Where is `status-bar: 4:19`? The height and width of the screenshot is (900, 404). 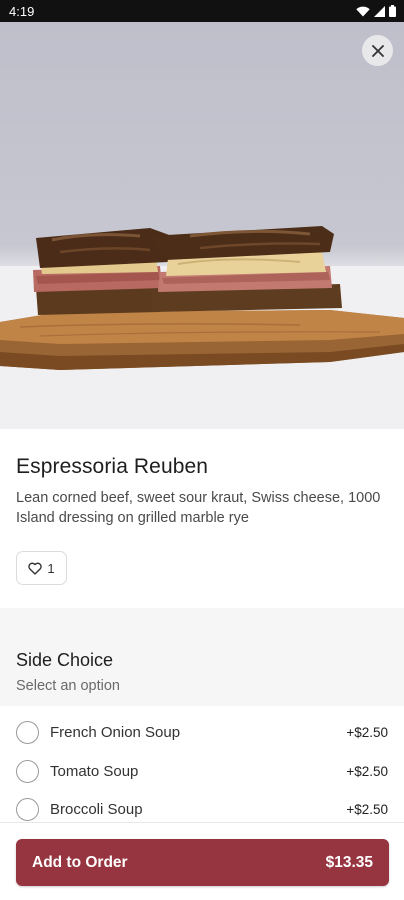 status-bar: 4:19 is located at coordinates (202, 11).